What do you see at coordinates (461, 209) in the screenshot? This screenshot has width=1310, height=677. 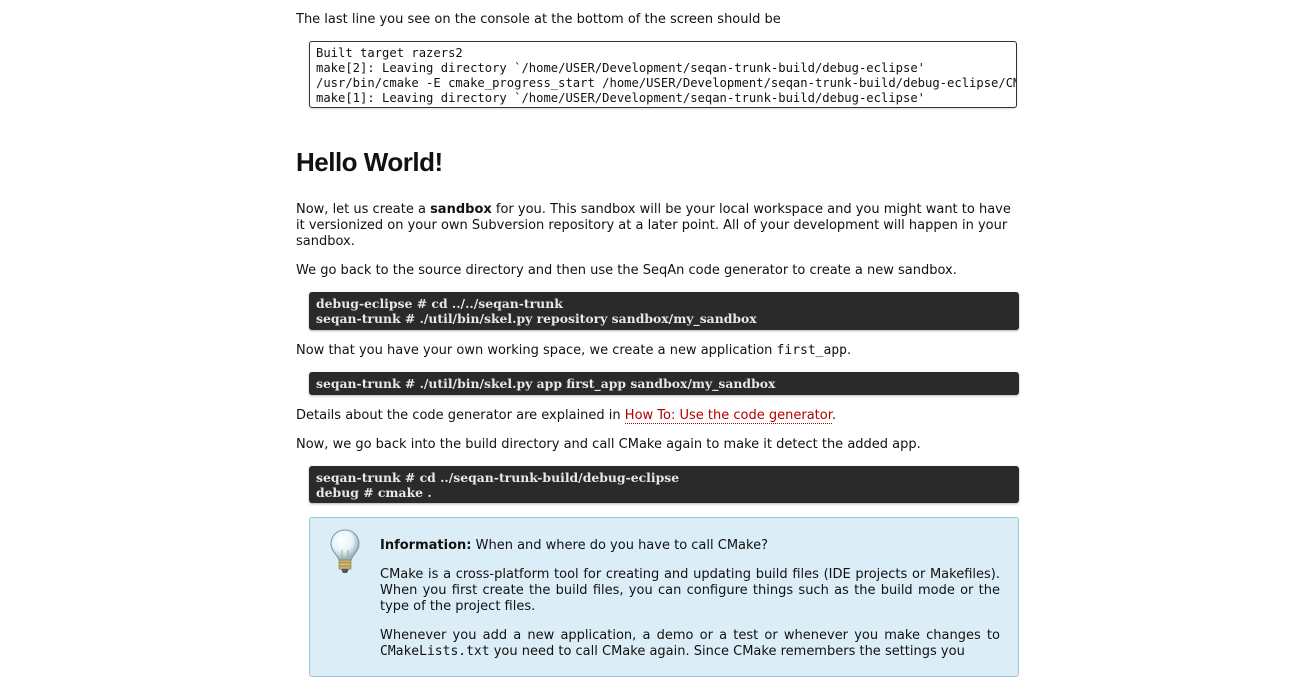 I see `sandbox-bold: sandbox` at bounding box center [461, 209].